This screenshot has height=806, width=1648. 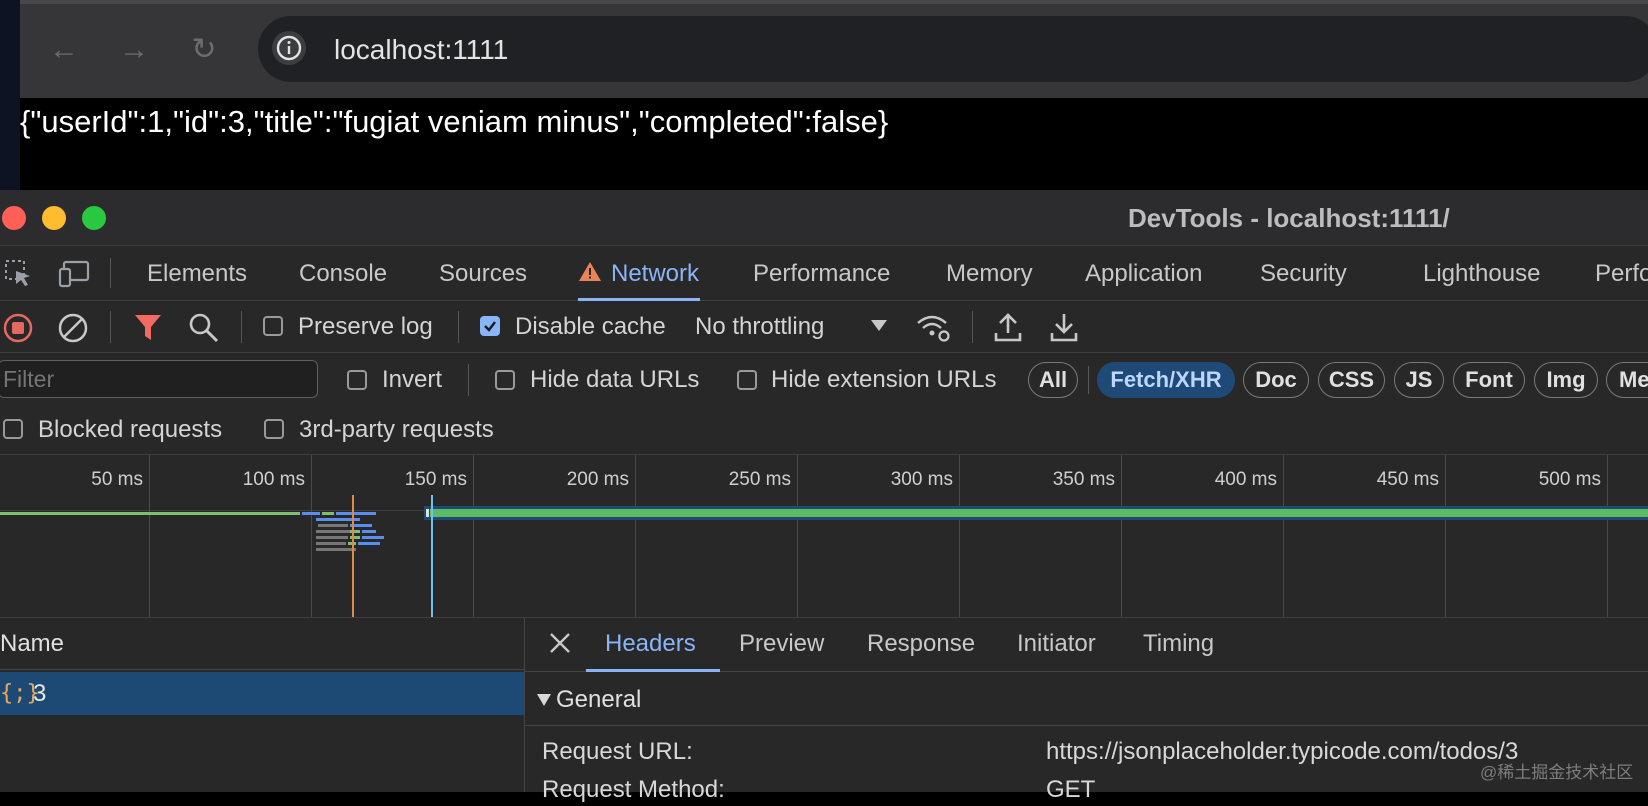 What do you see at coordinates (273, 326) in the screenshot?
I see `preserve-log-checkbox` at bounding box center [273, 326].